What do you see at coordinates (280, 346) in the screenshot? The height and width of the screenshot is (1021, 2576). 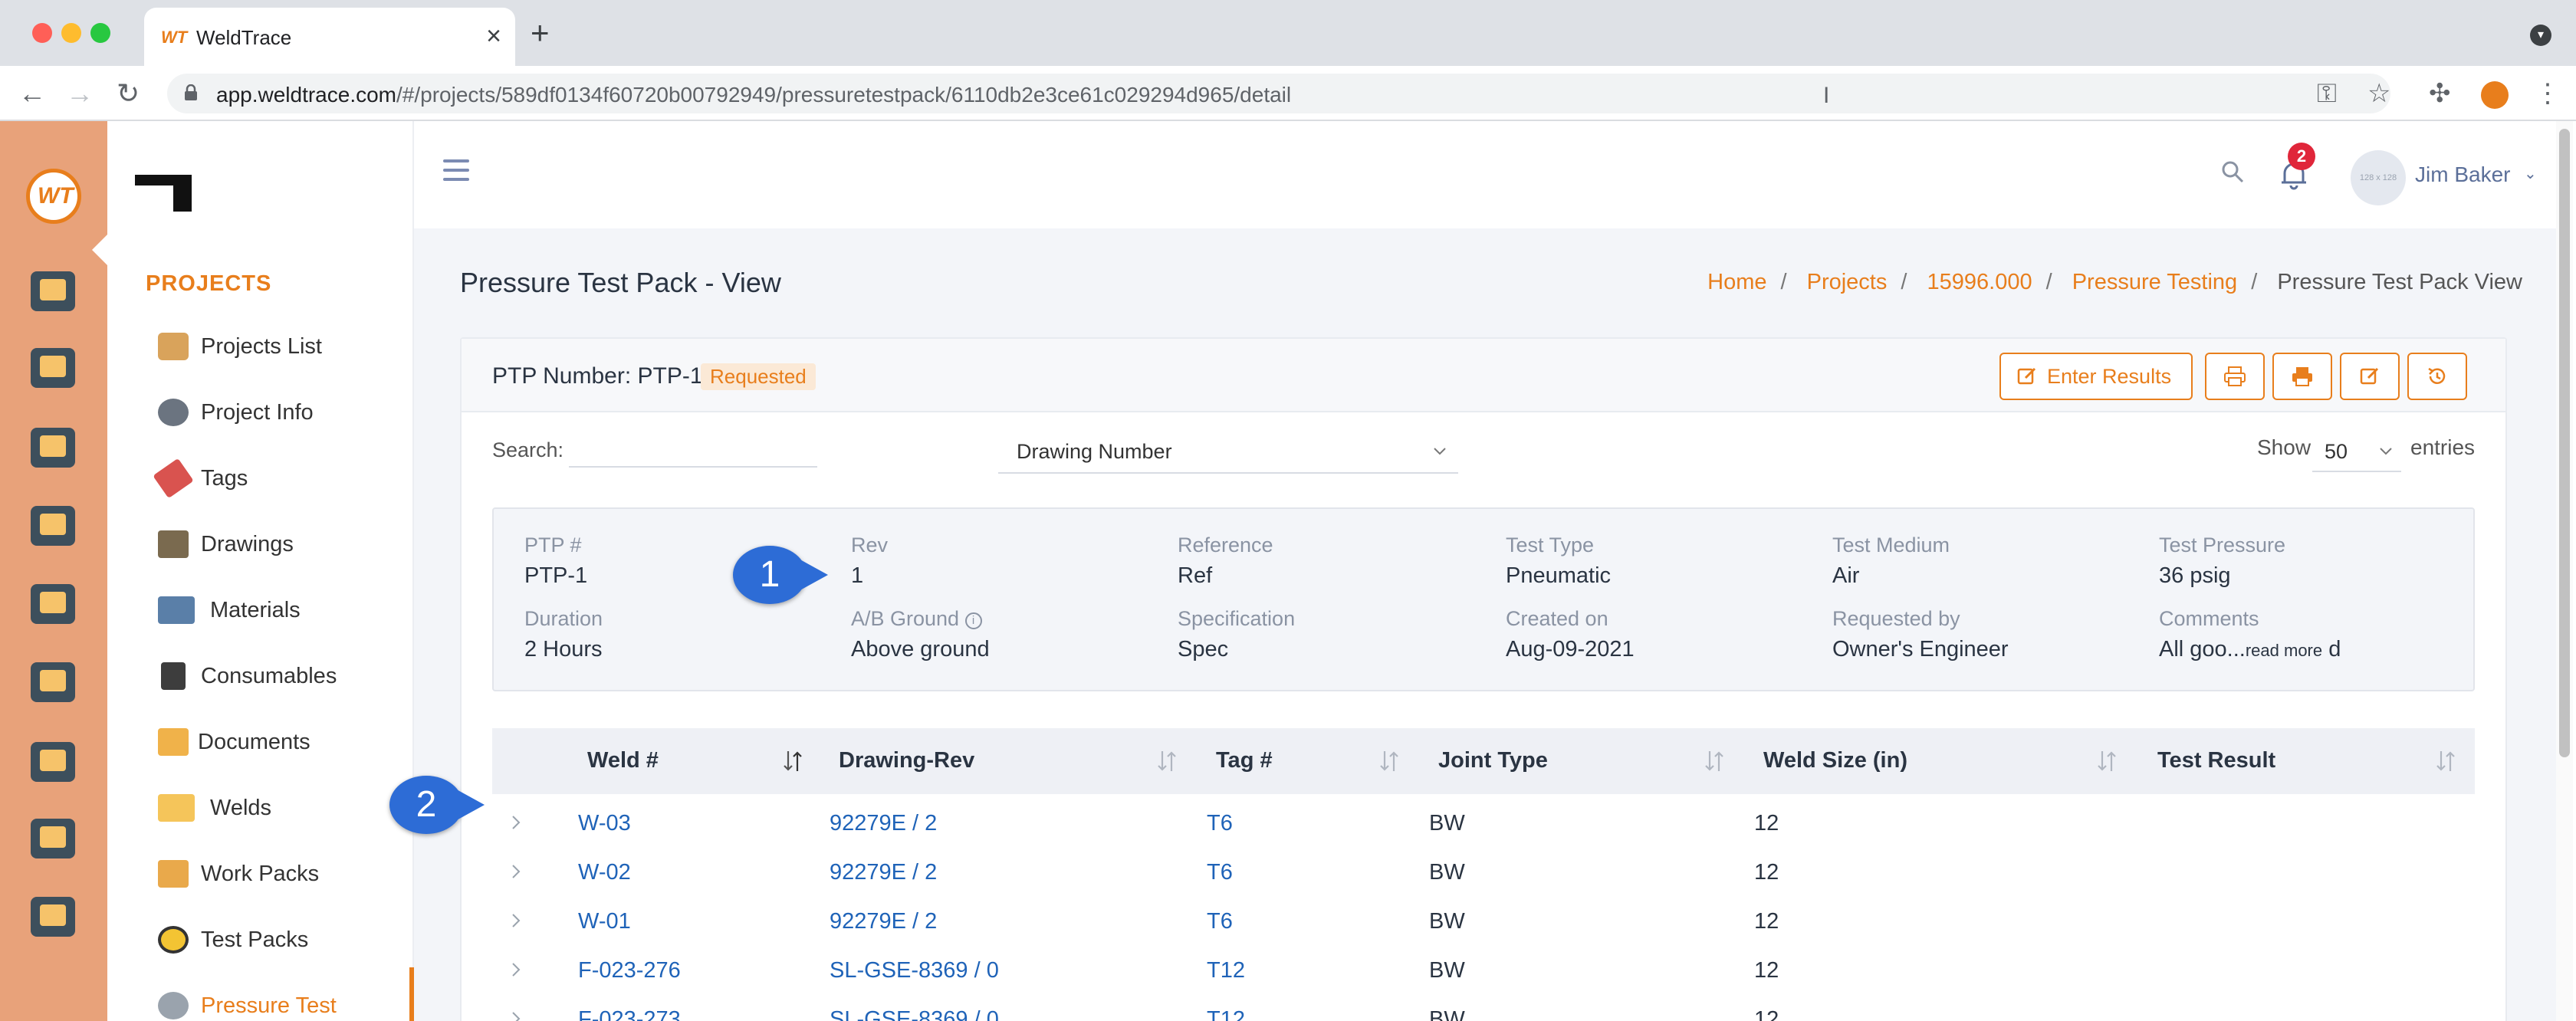 I see `sidebar-item-projects-list: Projects List` at bounding box center [280, 346].